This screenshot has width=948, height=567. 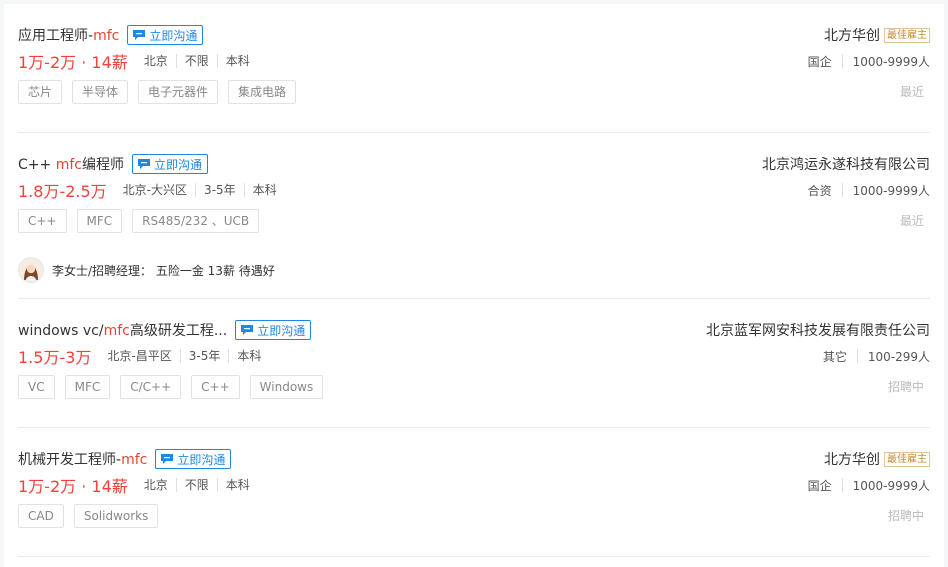 I want to click on job-info-row: 1.8万-2.5万 北京-大兴区 3-5年 本科, so click(x=151, y=190).